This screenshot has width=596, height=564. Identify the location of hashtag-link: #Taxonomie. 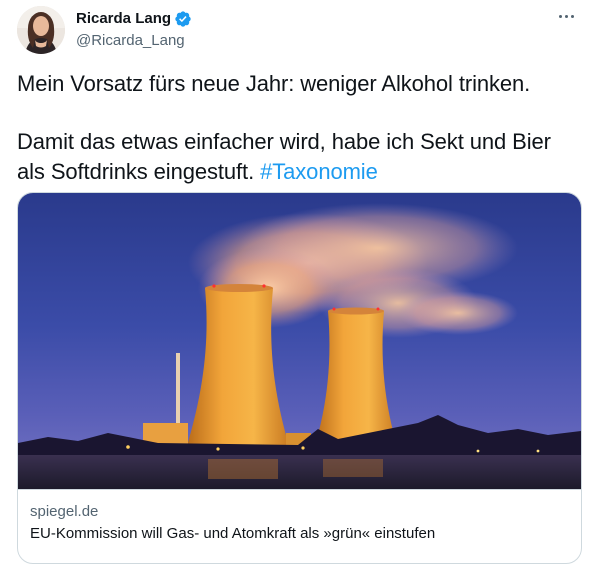
(319, 171).